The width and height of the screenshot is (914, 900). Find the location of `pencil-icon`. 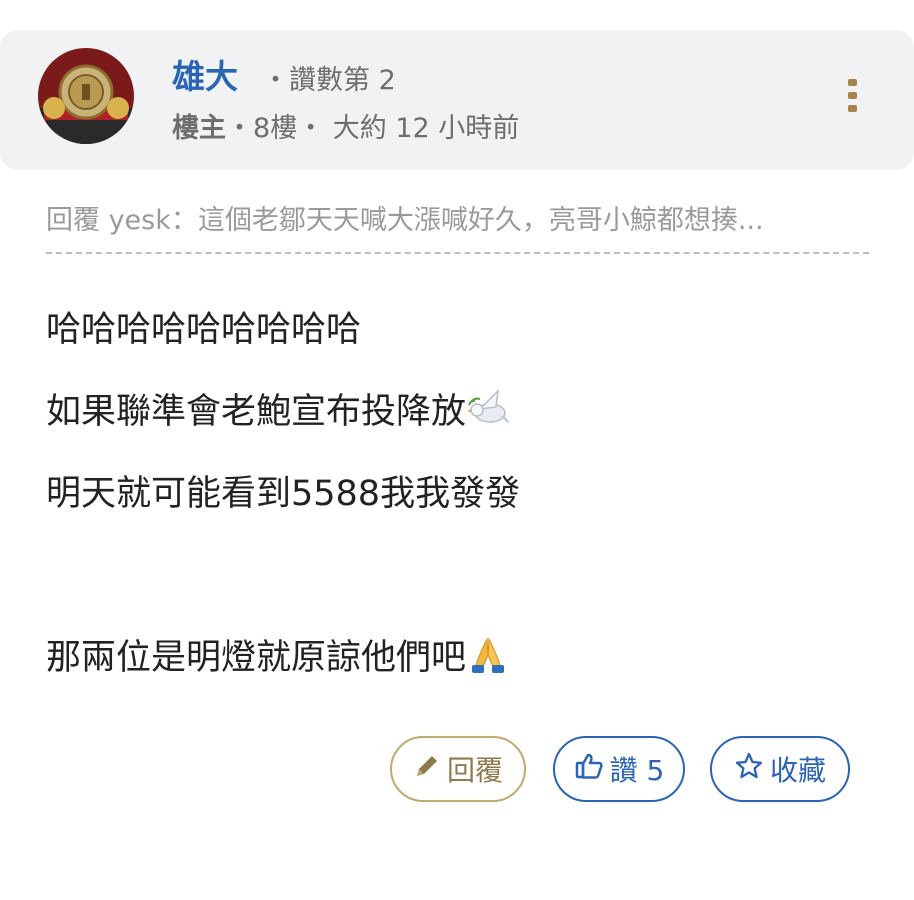

pencil-icon is located at coordinates (430, 769).